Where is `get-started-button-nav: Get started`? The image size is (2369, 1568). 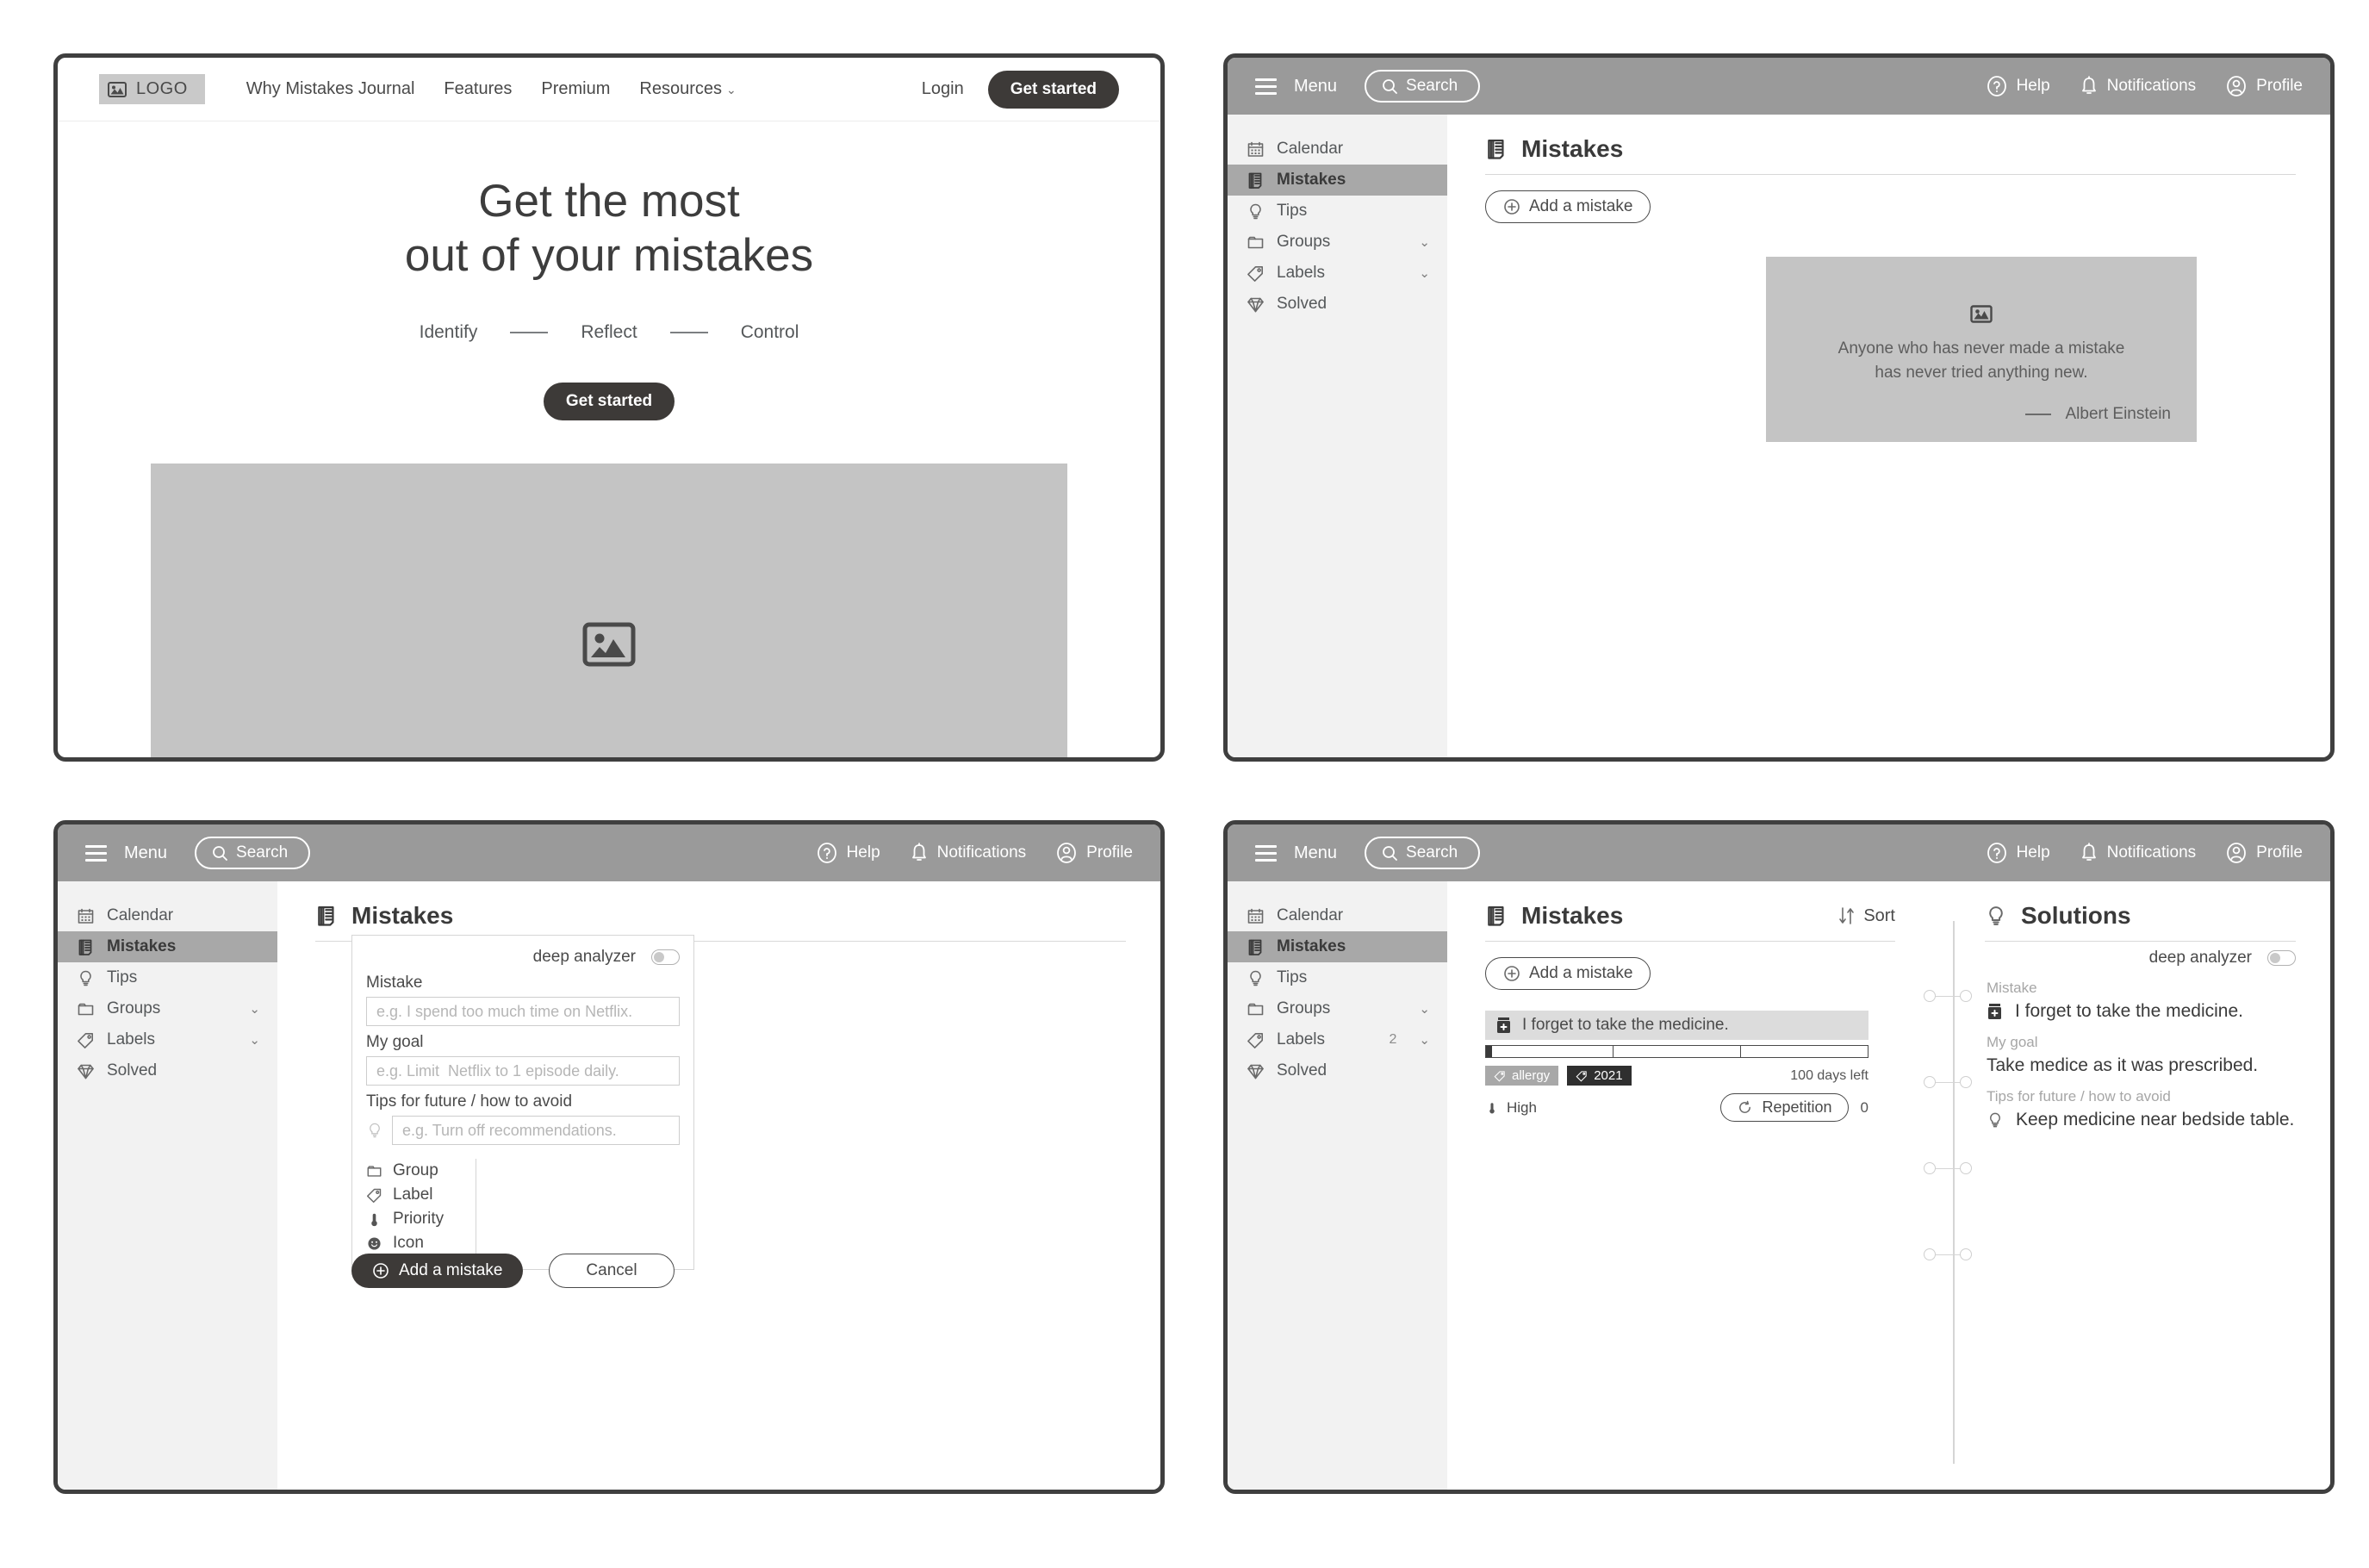
get-started-button-nav: Get started is located at coordinates (1053, 90).